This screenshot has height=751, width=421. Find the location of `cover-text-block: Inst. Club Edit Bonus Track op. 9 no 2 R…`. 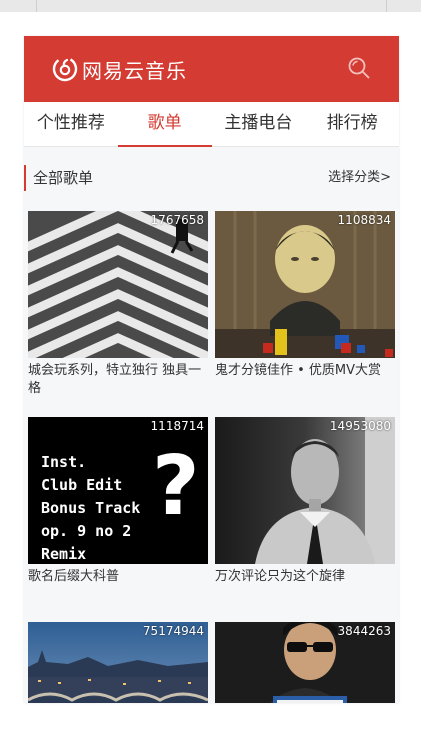

cover-text-block: Inst. Club Edit Bonus Track op. 9 no 2 R… is located at coordinates (90, 507).